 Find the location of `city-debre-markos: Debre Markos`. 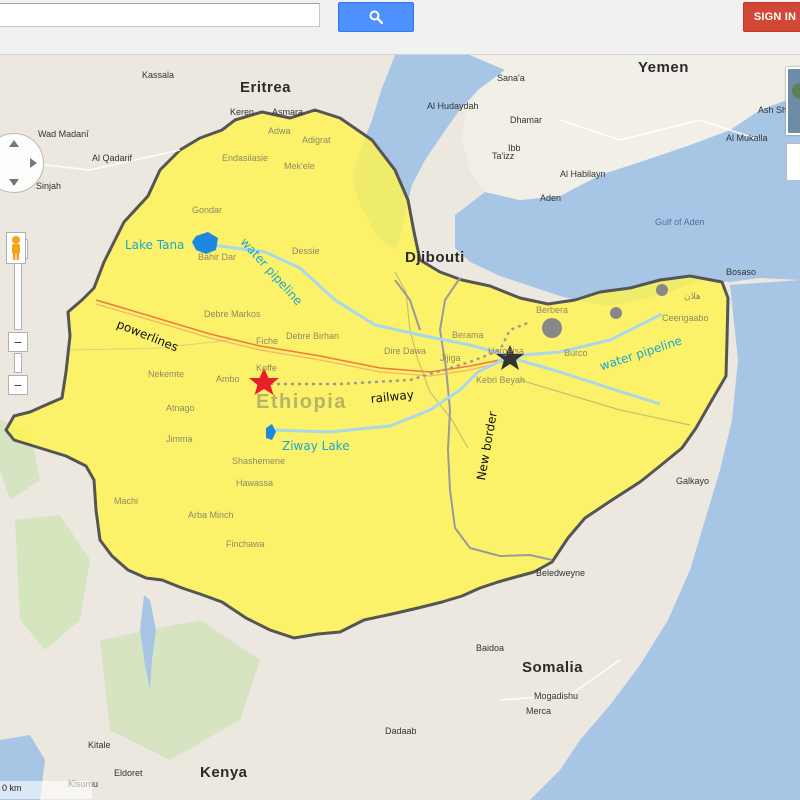

city-debre-markos: Debre Markos is located at coordinates (232, 314).